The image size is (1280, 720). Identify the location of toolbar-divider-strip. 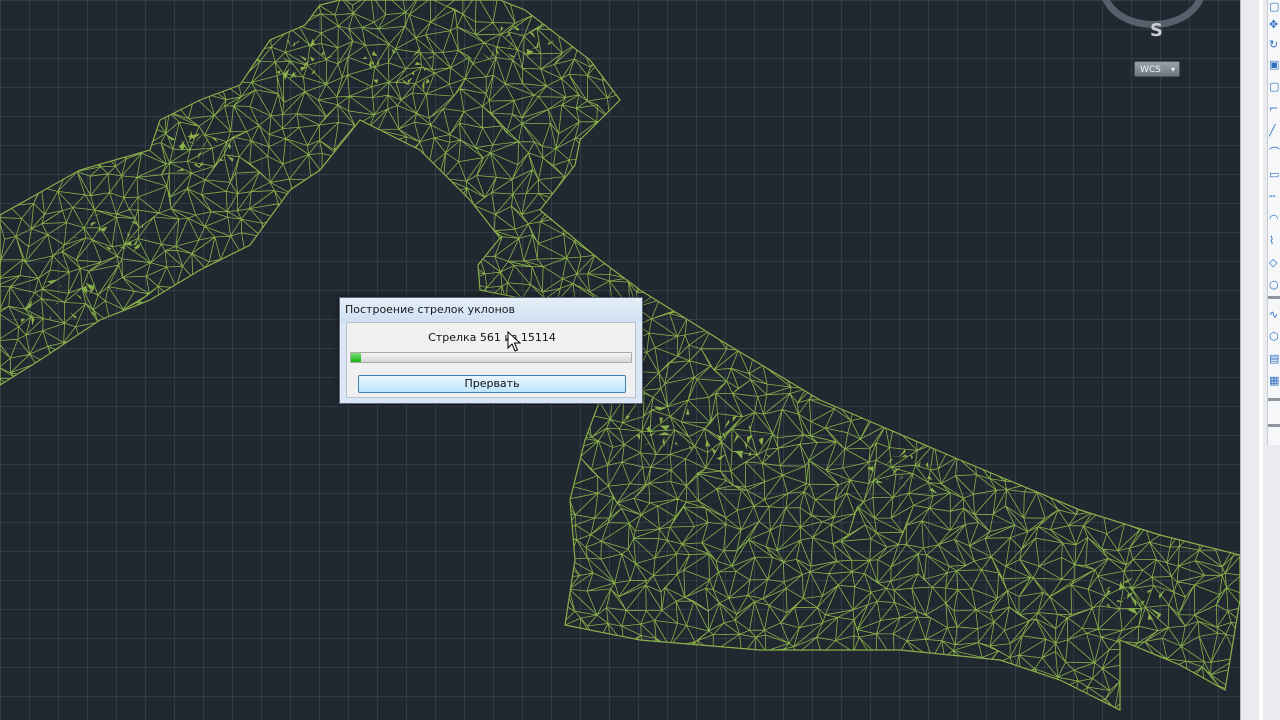
(1261, 360).